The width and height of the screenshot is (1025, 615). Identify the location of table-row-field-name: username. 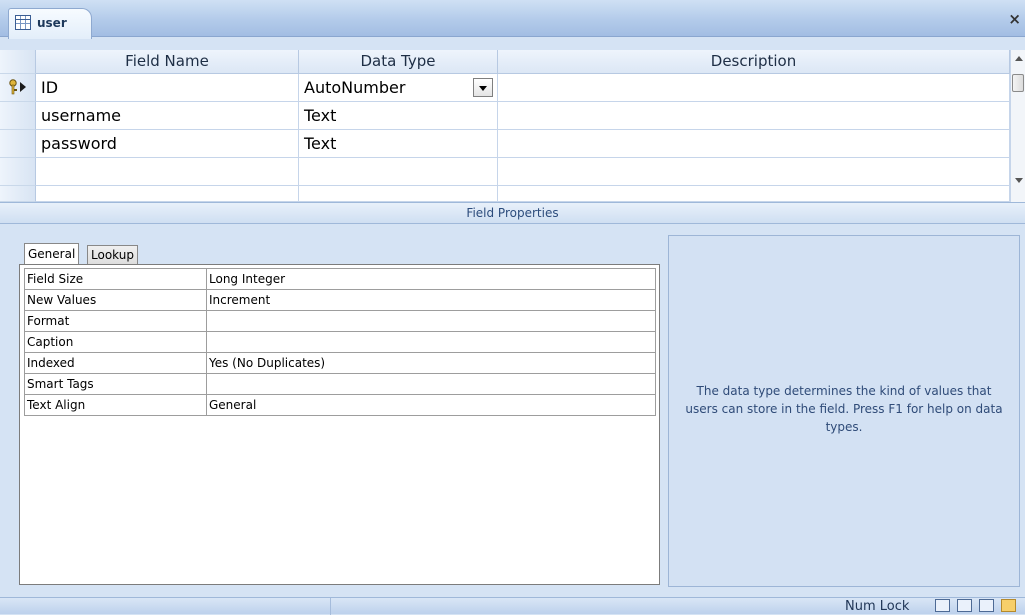
(167, 116).